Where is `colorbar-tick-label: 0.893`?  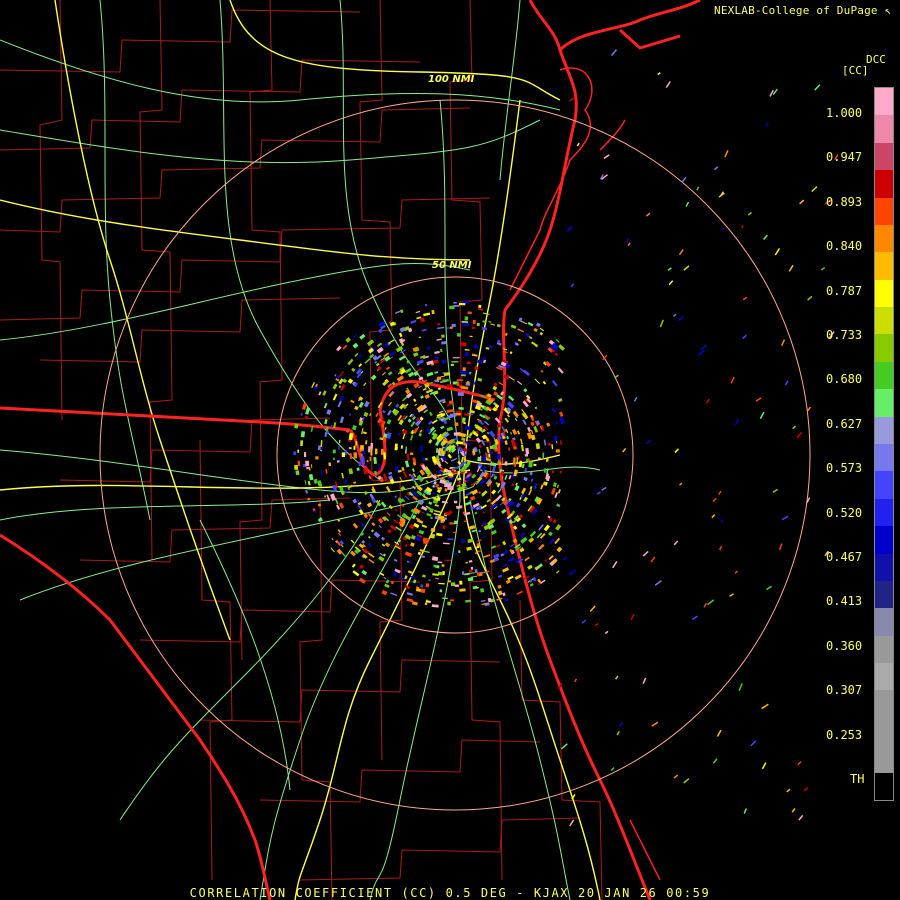
colorbar-tick-label: 0.893 is located at coordinates (844, 201).